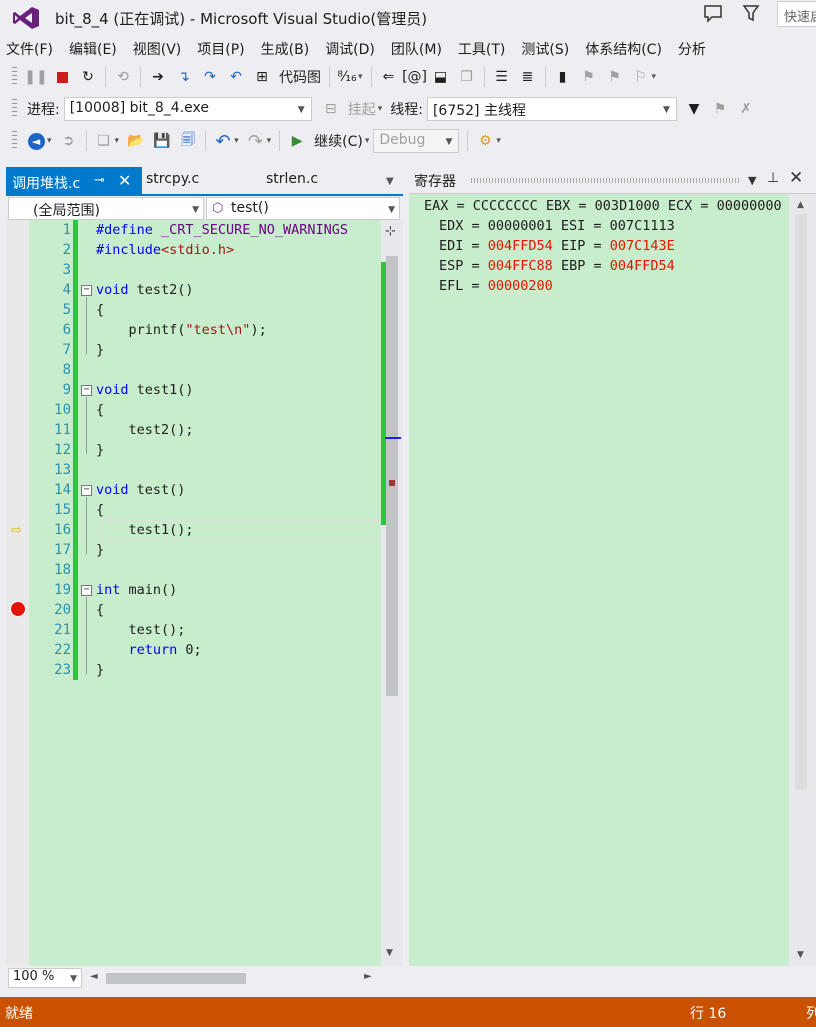 This screenshot has width=816, height=1027. I want to click on menu-edit: 编辑(E), so click(93, 49).